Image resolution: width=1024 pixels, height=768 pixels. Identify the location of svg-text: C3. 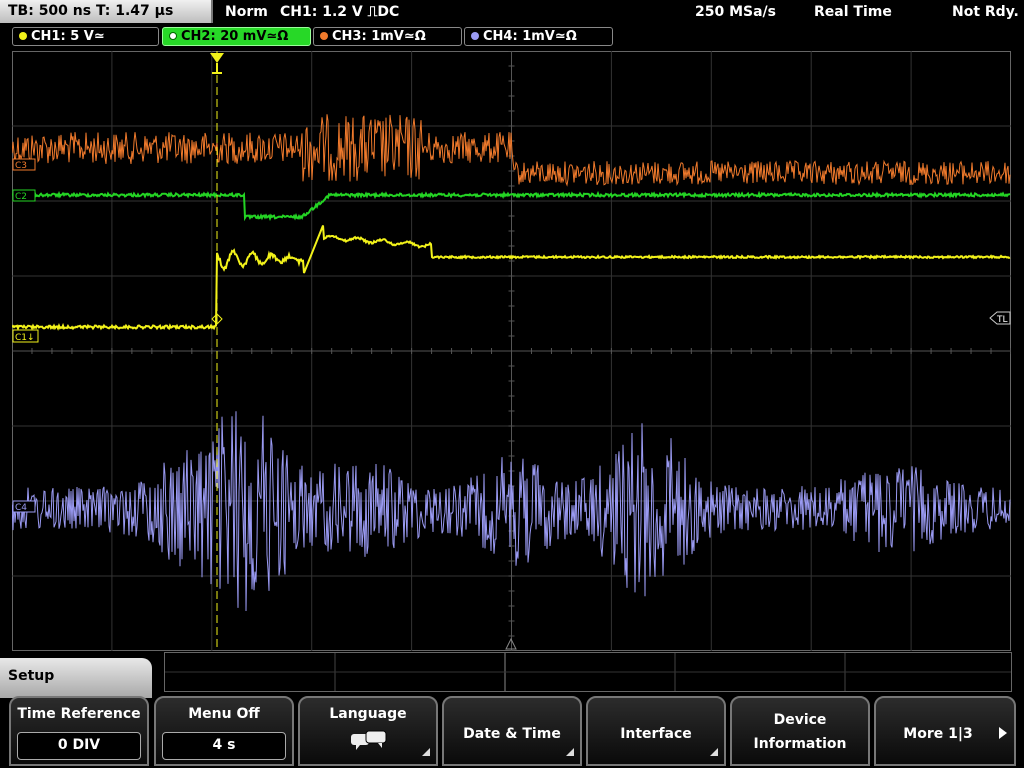
(21, 166).